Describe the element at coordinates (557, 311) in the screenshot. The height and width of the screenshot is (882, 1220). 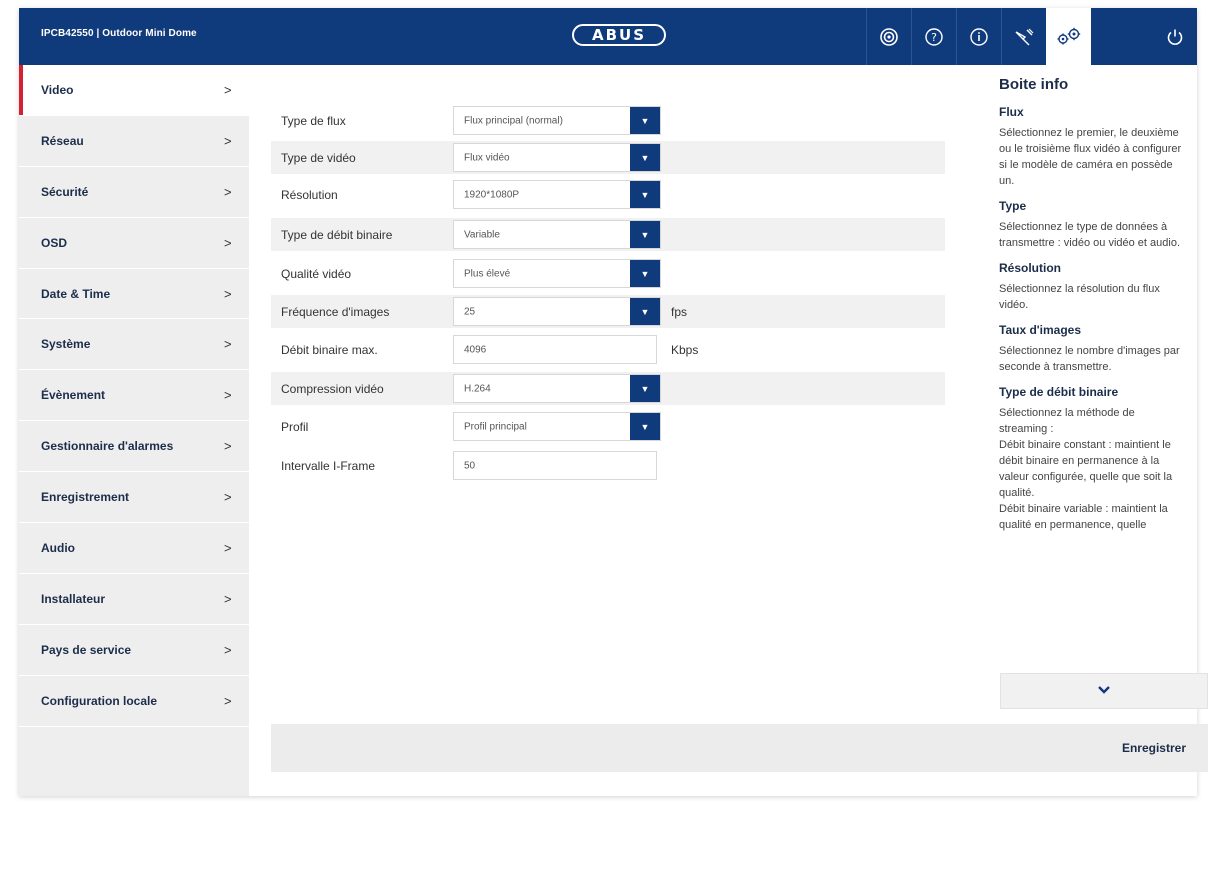
I see `frame-rate-select: 25 ▼` at that location.